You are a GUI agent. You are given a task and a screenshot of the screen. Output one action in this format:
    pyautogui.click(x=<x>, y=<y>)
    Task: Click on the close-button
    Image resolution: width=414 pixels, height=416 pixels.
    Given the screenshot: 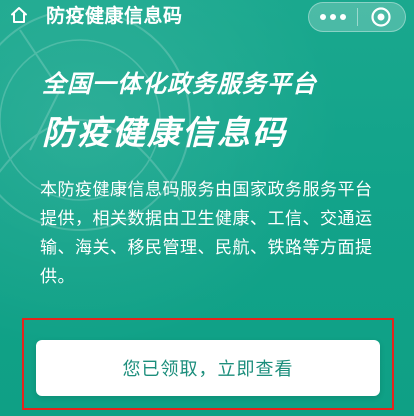 What is the action you would take?
    pyautogui.click(x=382, y=17)
    